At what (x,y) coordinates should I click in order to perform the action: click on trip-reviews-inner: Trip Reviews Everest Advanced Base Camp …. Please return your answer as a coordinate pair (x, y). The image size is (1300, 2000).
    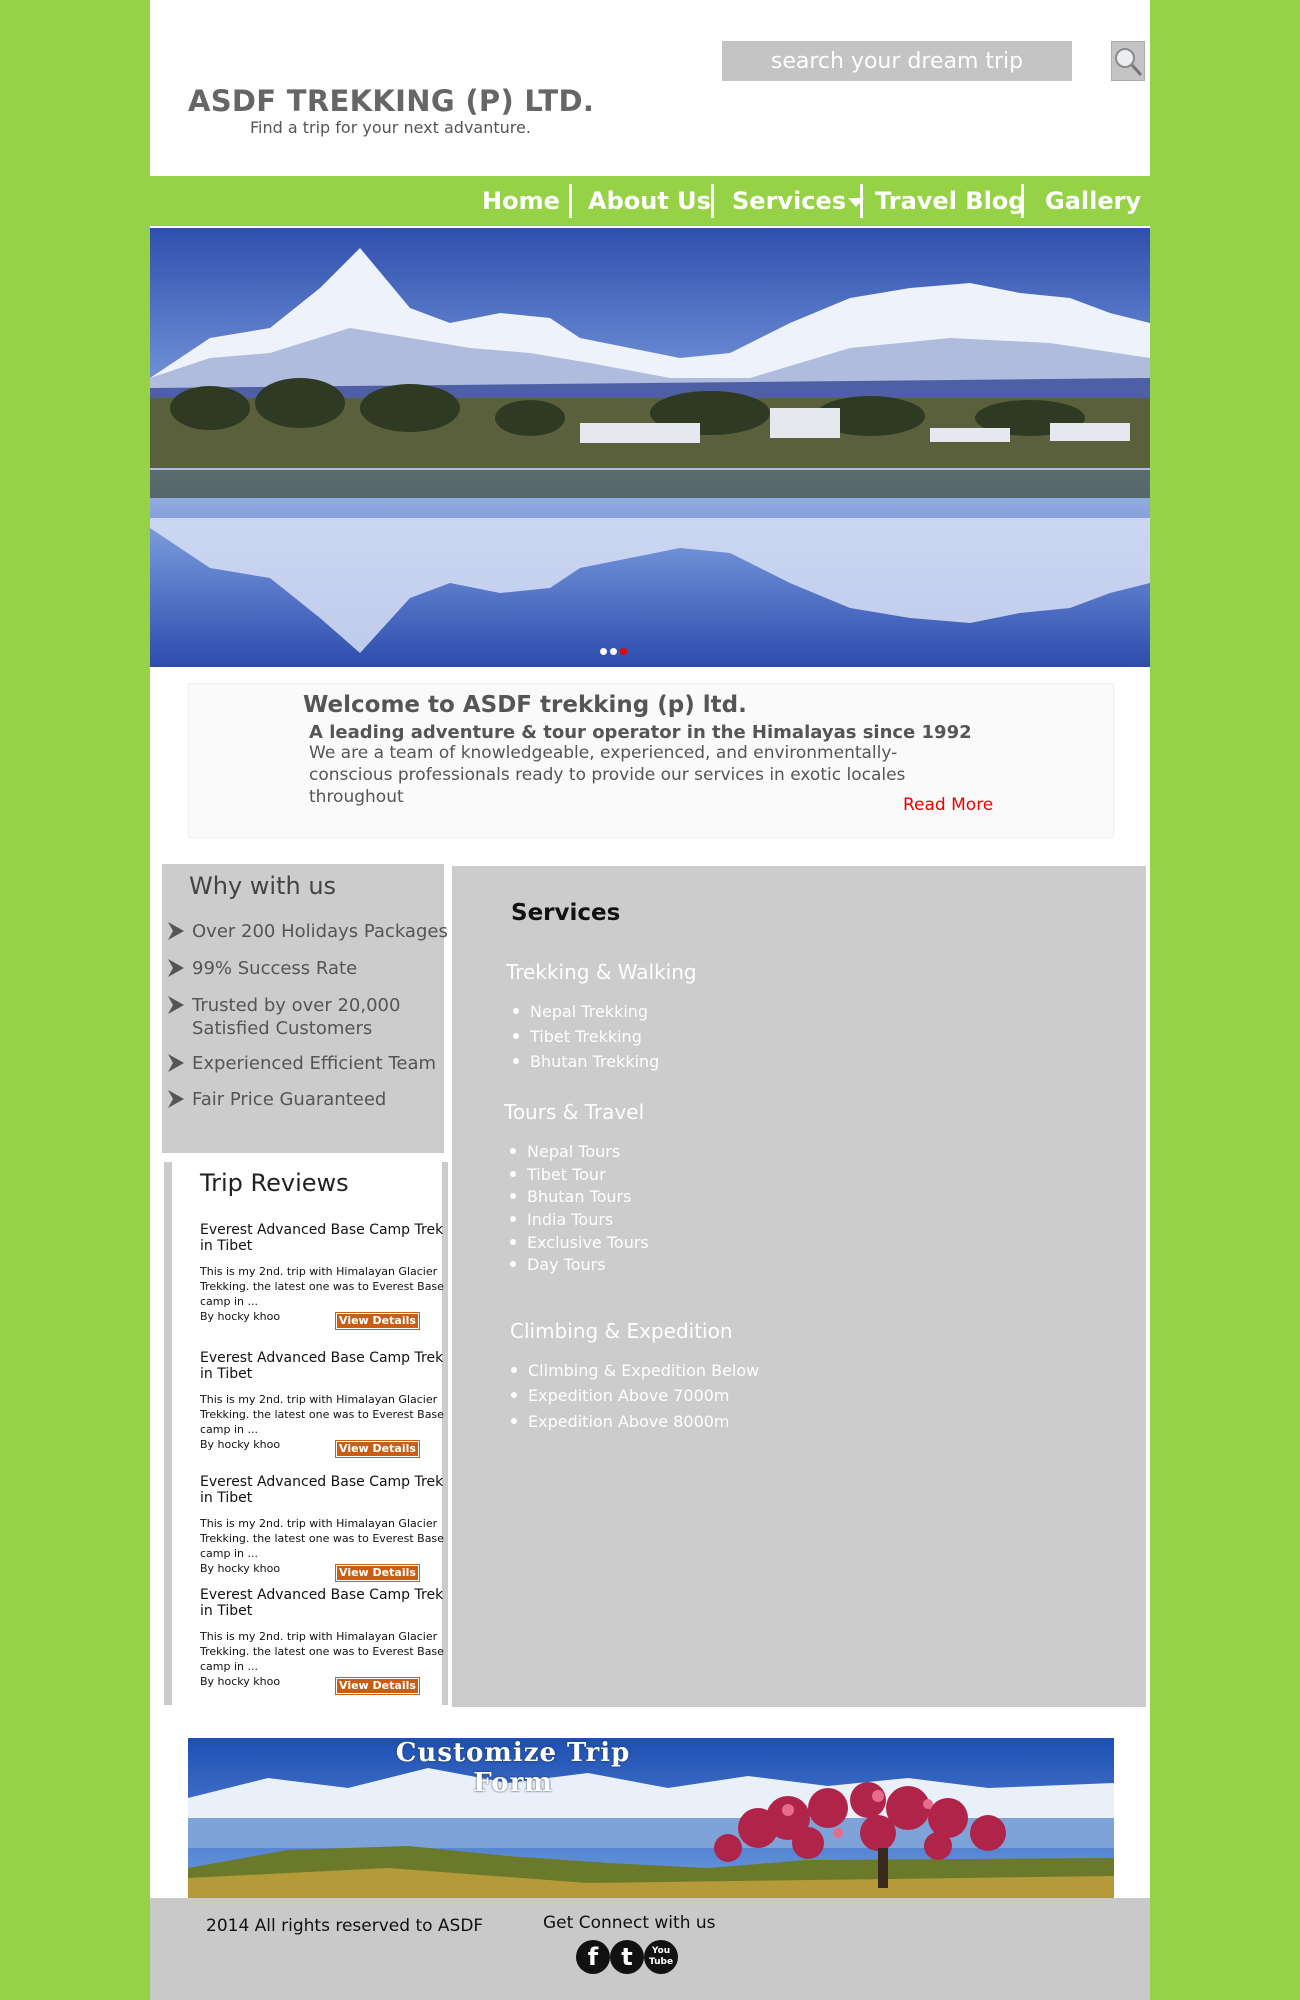
    Looking at the image, I should click on (308, 1433).